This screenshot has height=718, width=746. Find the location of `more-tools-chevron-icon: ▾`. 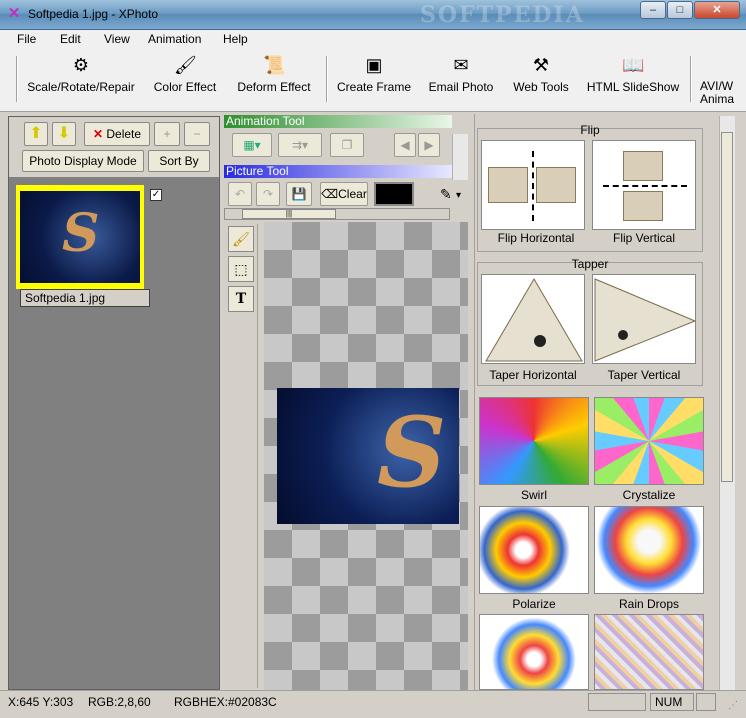

more-tools-chevron-icon: ▾ is located at coordinates (458, 195).